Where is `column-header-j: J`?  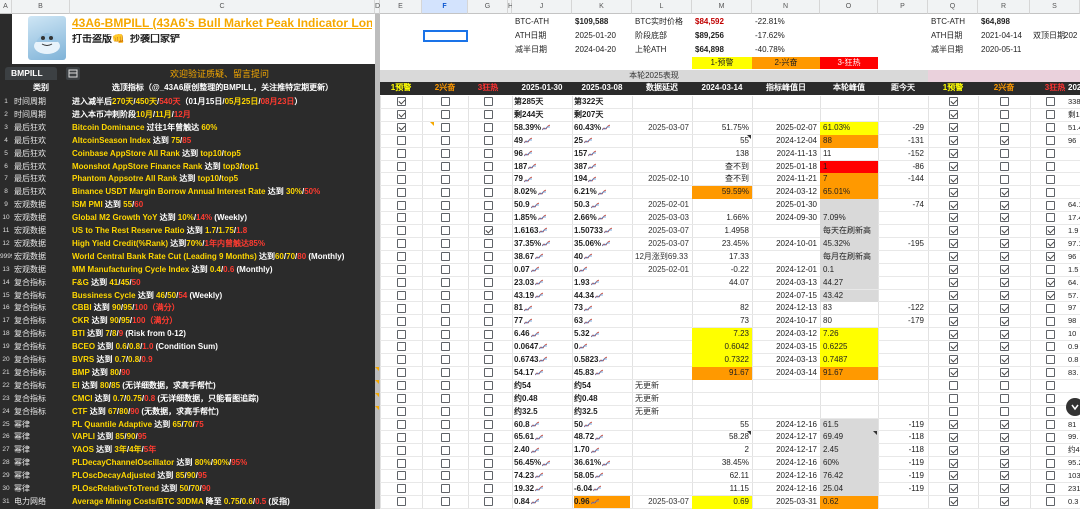 column-header-j: J is located at coordinates (542, 7).